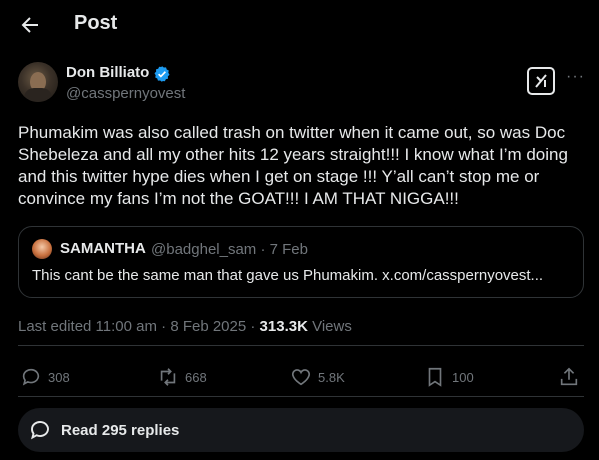 This screenshot has width=599, height=460. What do you see at coordinates (38, 82) in the screenshot?
I see `avatar` at bounding box center [38, 82].